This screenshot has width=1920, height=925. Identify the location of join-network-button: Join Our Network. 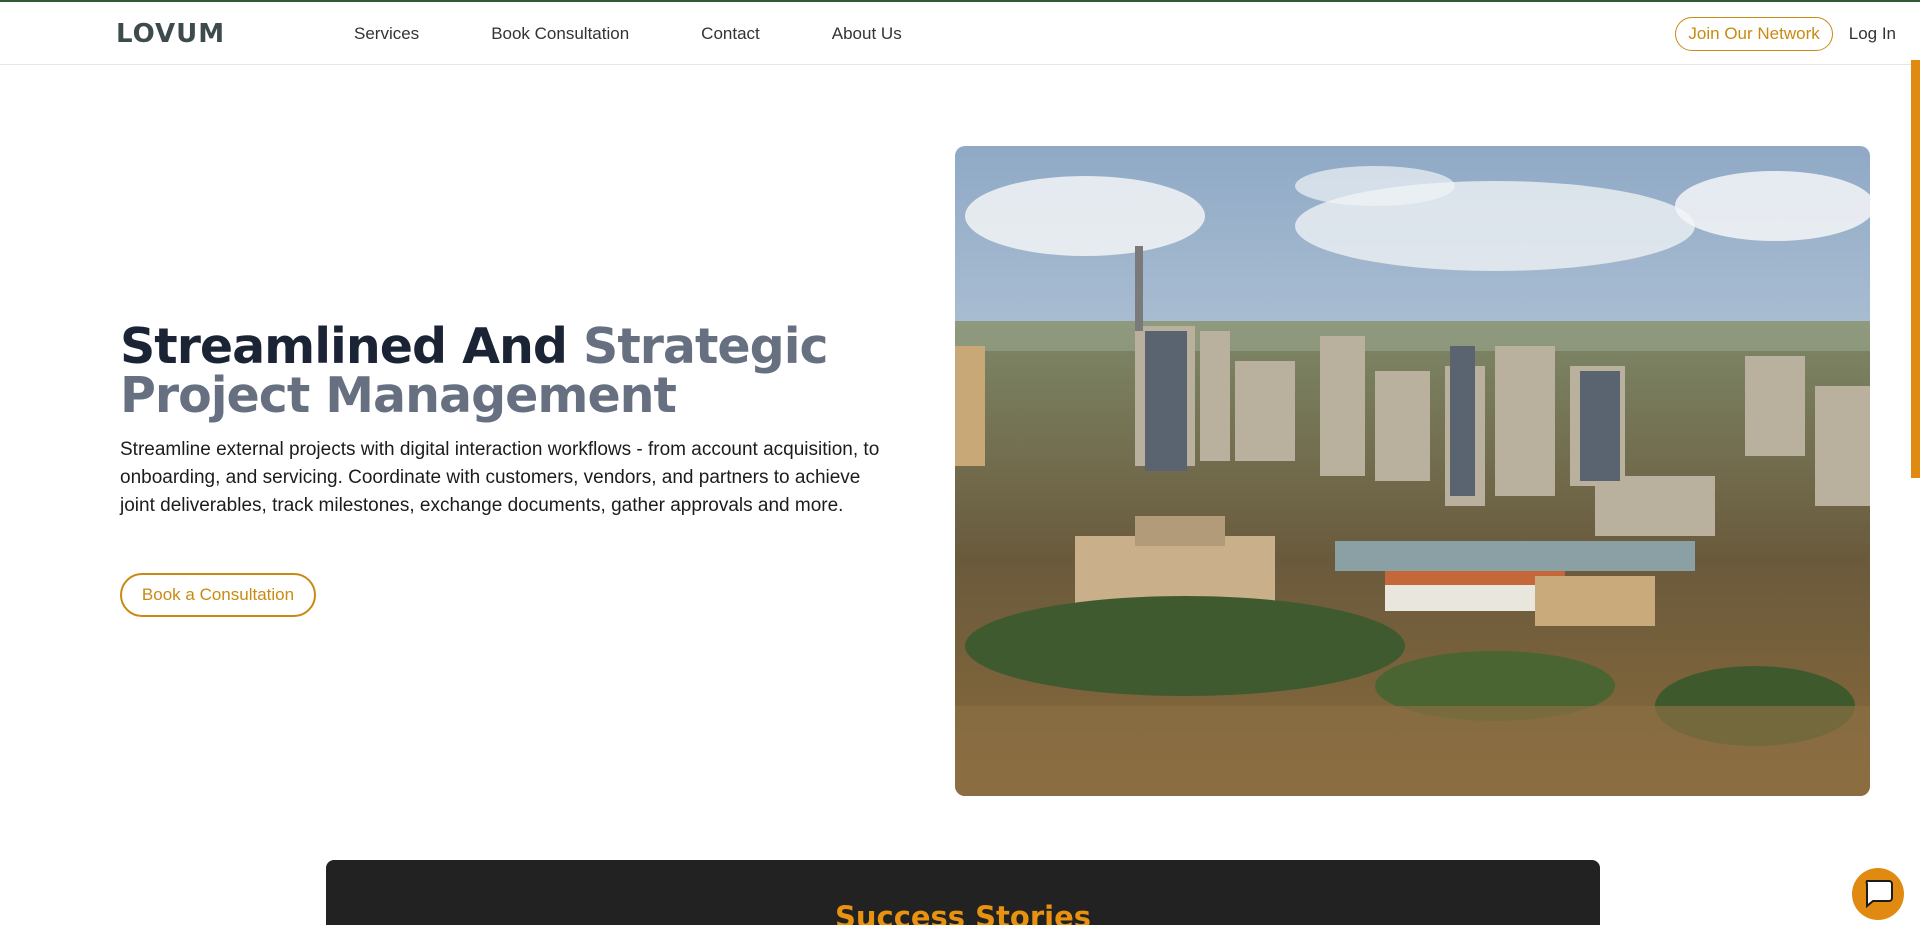
(1754, 34).